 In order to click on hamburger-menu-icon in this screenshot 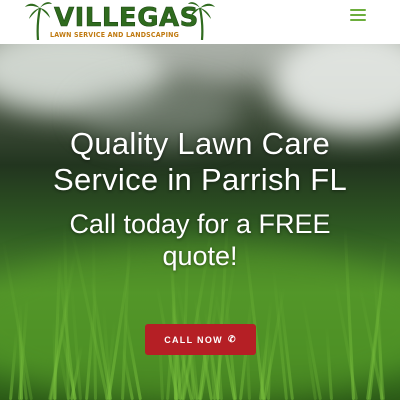, I will do `click(358, 16)`.